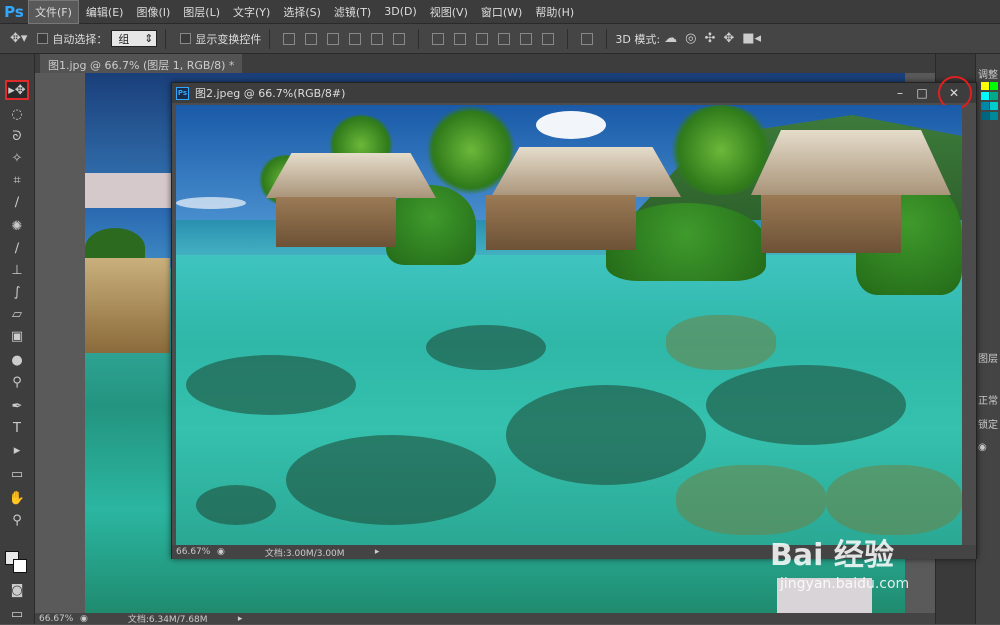 This screenshot has height=625, width=1000. Describe the element at coordinates (985, 116) in the screenshot. I see `swatch-dark-blue` at that location.